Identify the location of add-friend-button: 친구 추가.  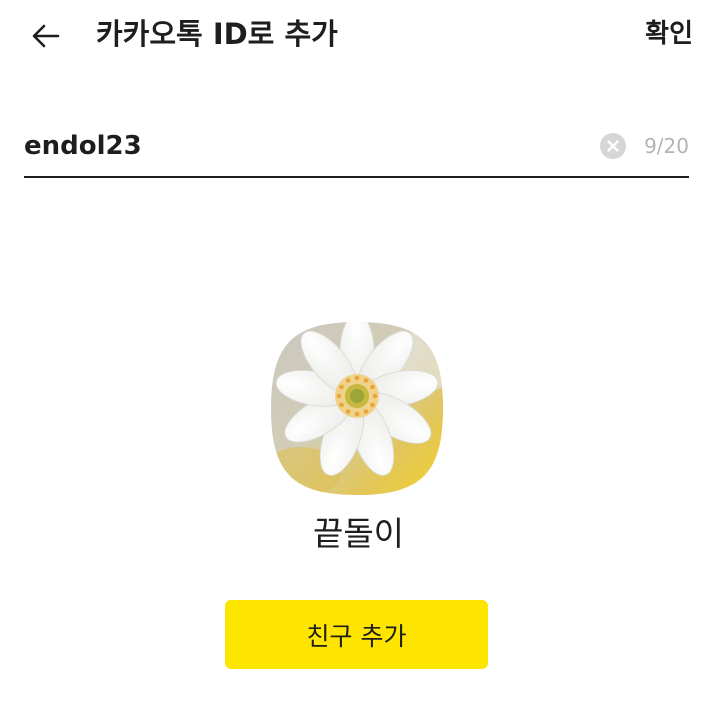
(356, 634).